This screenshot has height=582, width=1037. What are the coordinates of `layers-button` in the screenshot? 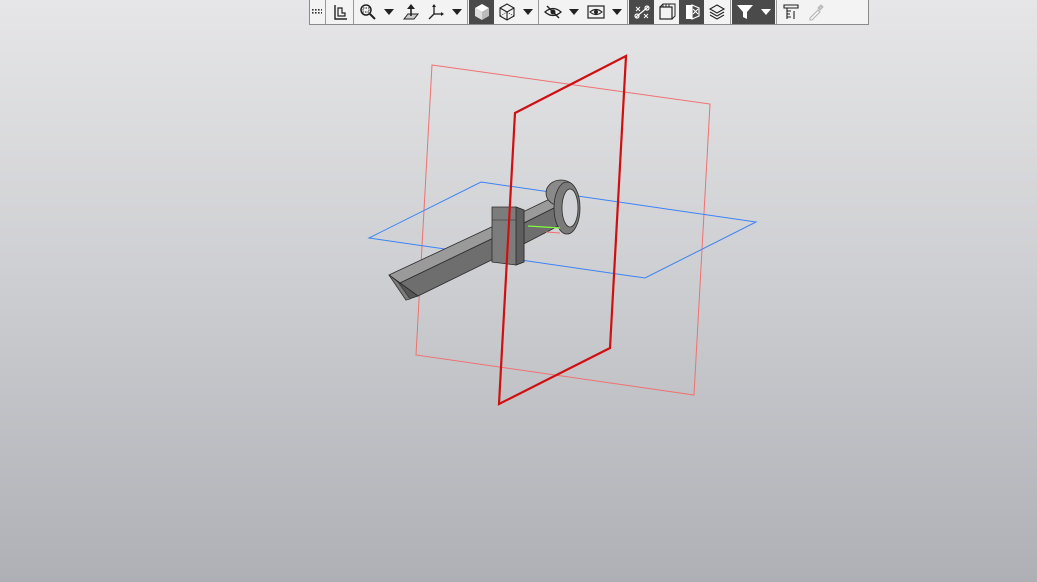 It's located at (716, 12).